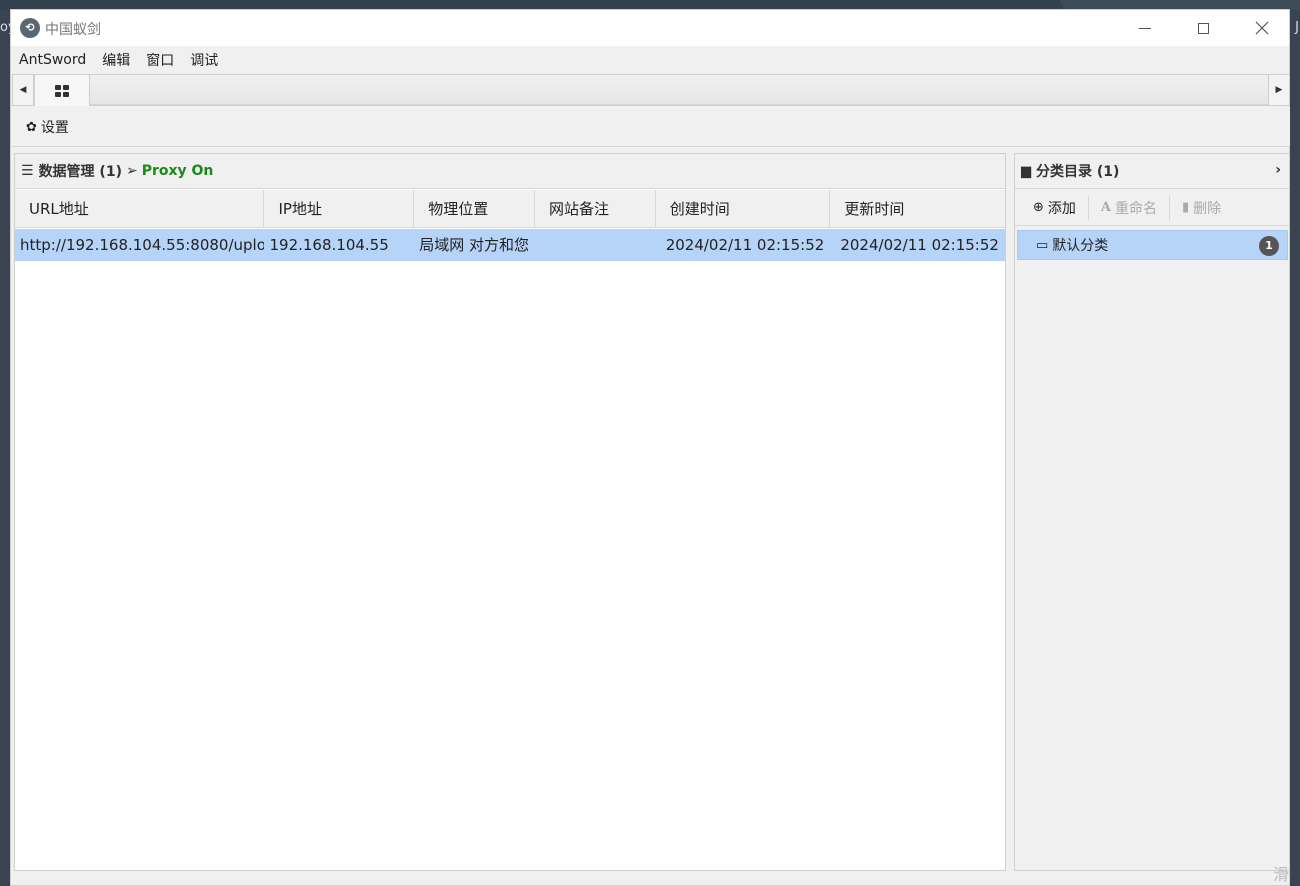 This screenshot has height=886, width=1300. I want to click on cell-ip: 192.168.104.55, so click(329, 245).